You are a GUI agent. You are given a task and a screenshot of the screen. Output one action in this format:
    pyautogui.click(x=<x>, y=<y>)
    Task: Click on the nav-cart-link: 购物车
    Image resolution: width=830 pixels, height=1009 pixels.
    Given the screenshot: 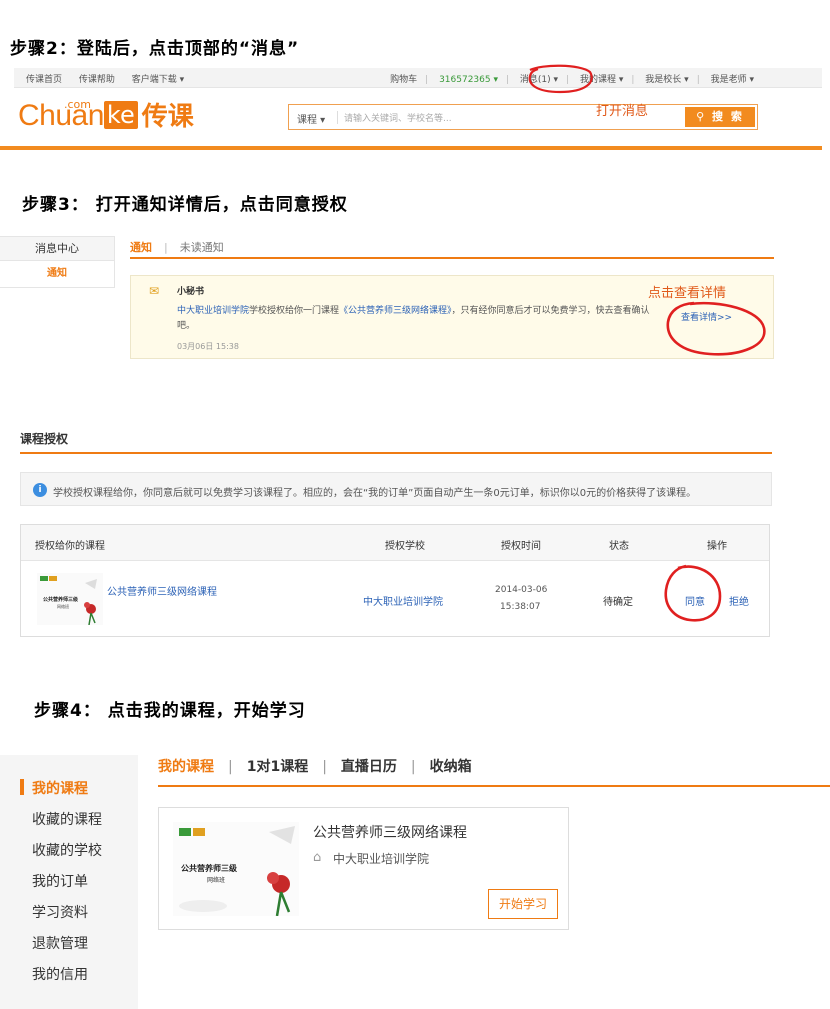 What is the action you would take?
    pyautogui.click(x=403, y=80)
    